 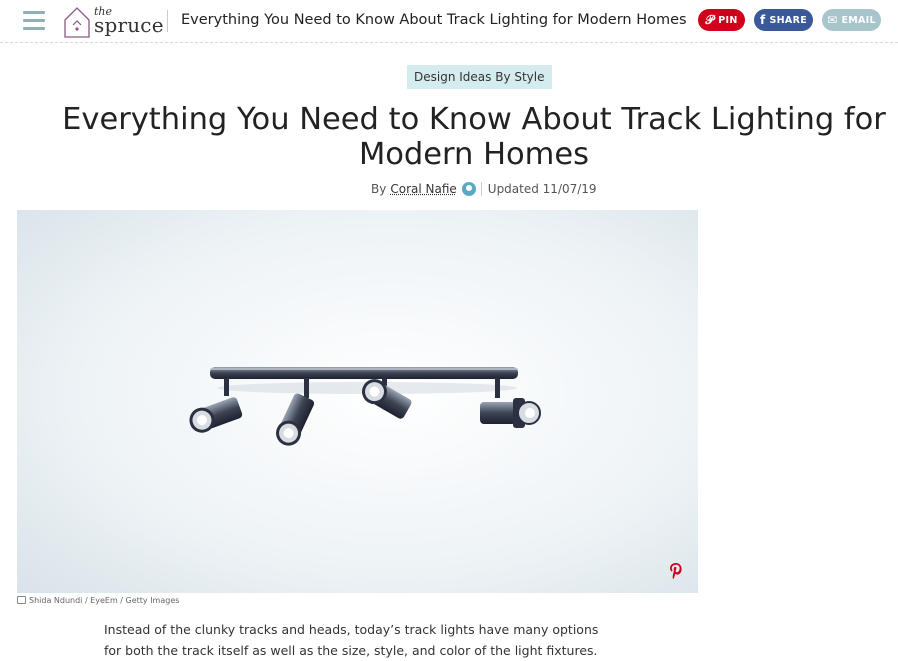 I want to click on byline: By Coral Nafie Updated 11/07/19, so click(x=484, y=189).